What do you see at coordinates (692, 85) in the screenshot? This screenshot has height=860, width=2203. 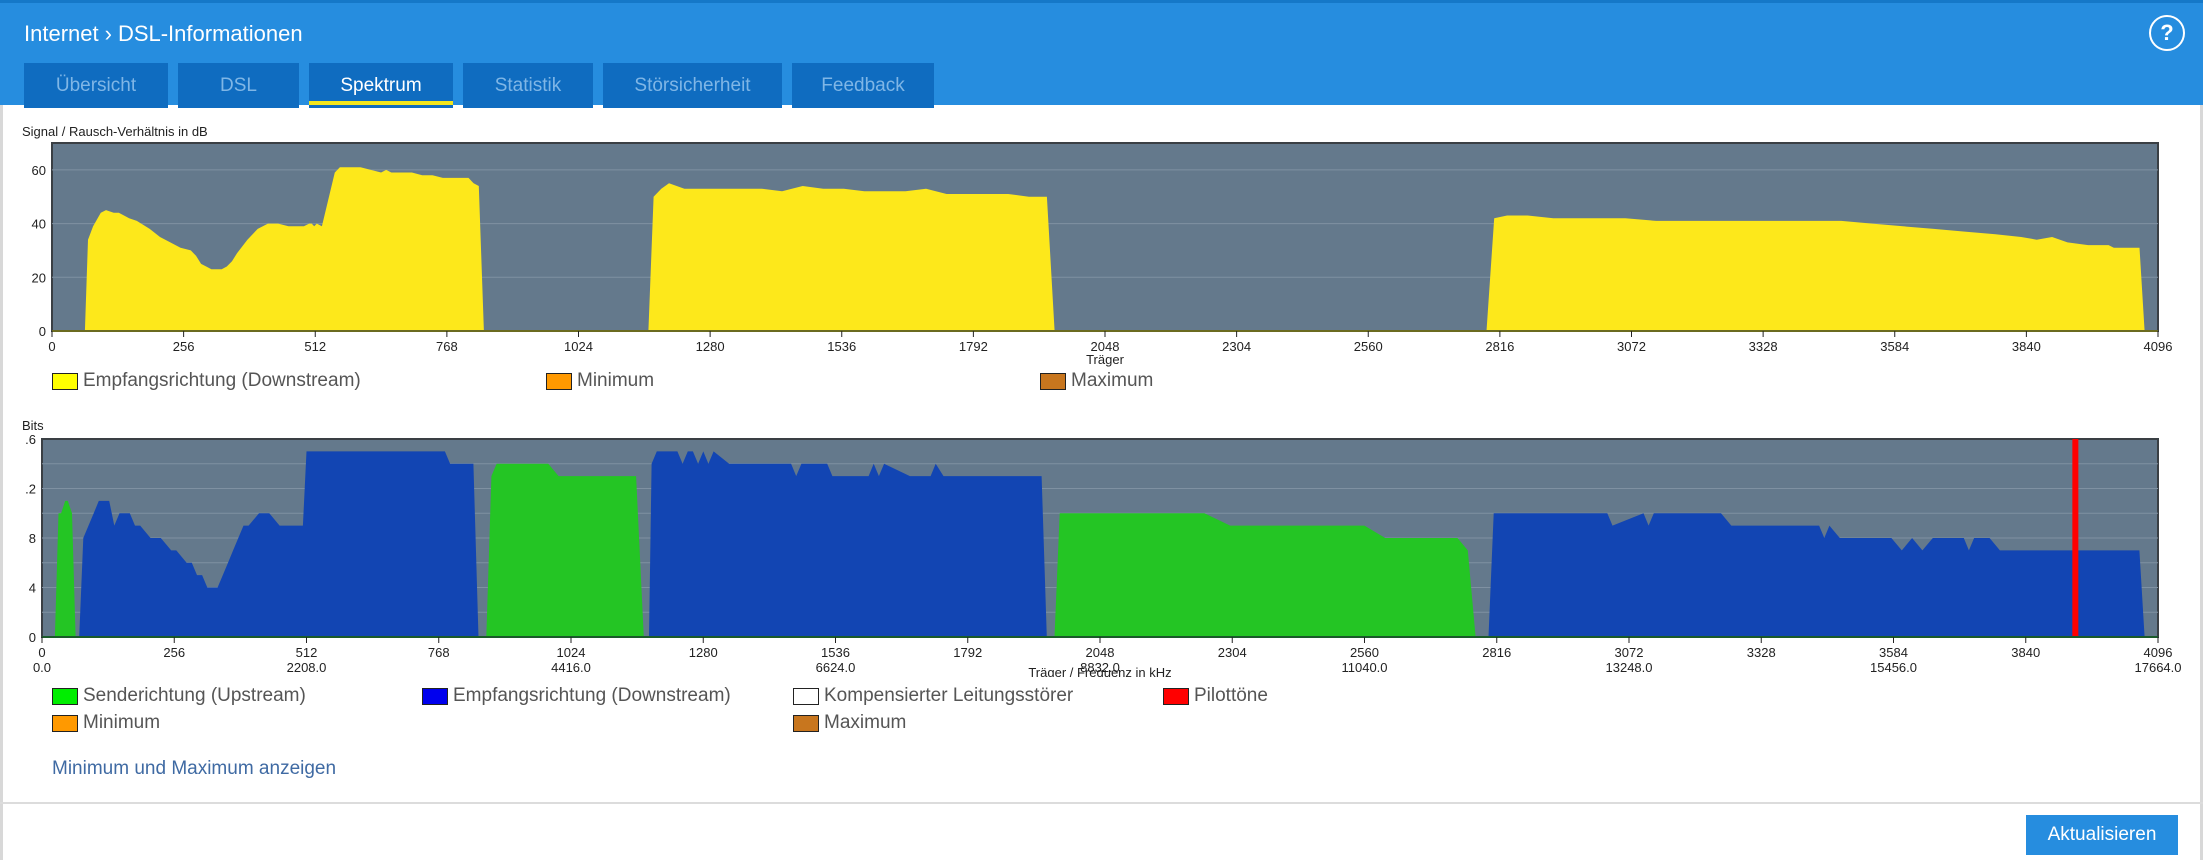 I see `tab-stoersicherheit: Störsicherheit` at bounding box center [692, 85].